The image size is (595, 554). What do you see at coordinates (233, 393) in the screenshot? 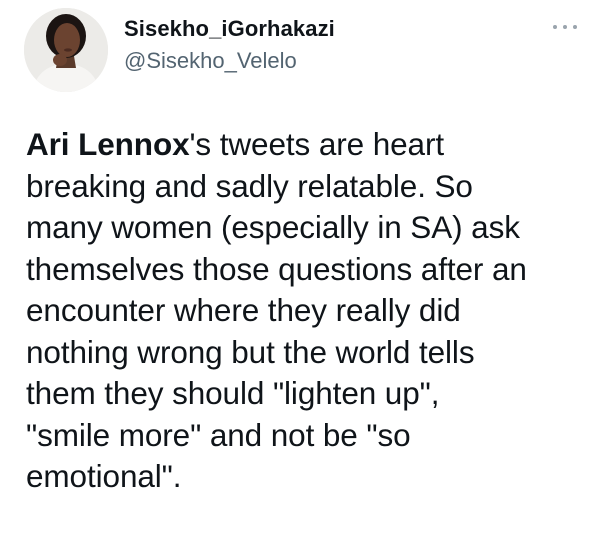
I see `tweet-line: them they should "lighten up",` at bounding box center [233, 393].